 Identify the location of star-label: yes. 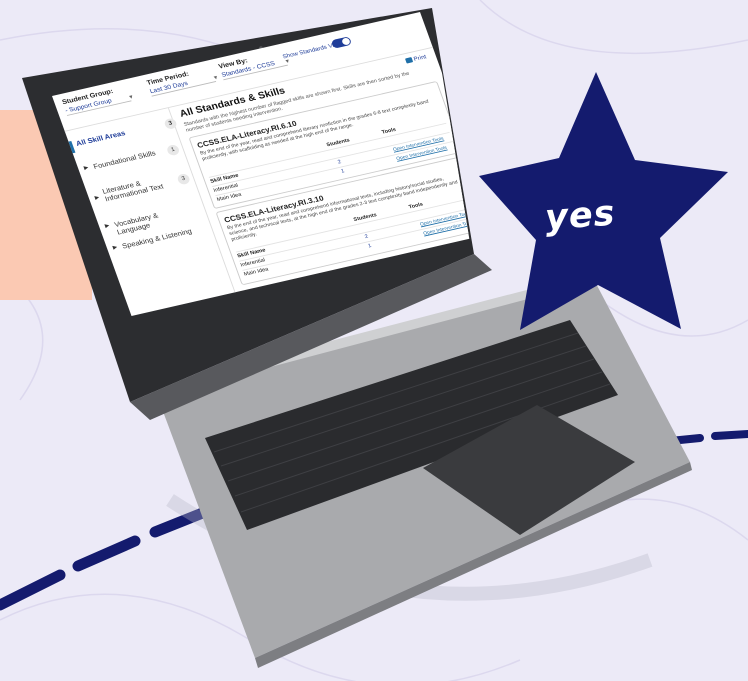
(580, 216).